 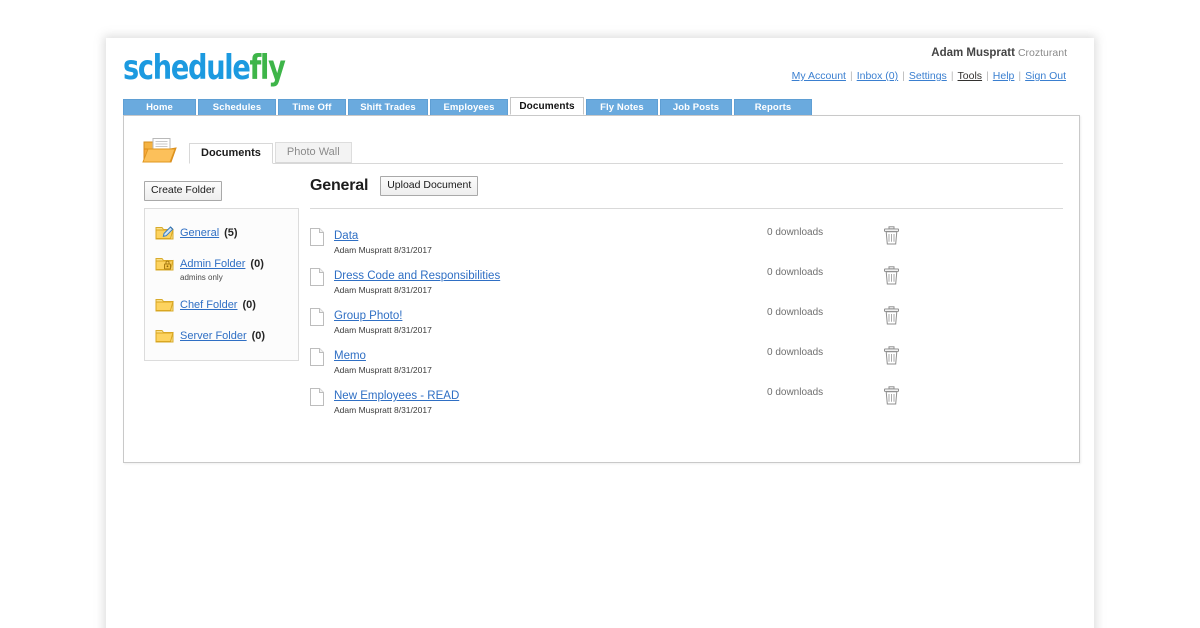 I want to click on nav-tab-label: Shift Trades, so click(x=388, y=107).